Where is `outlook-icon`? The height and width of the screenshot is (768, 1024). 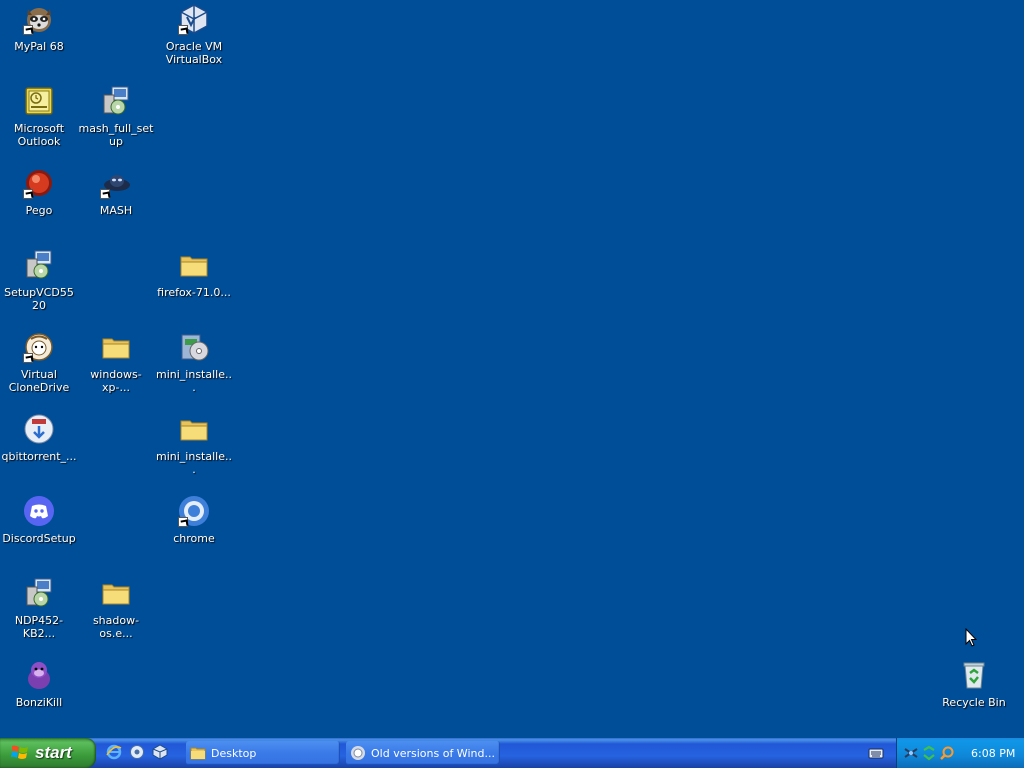
outlook-icon is located at coordinates (39, 101).